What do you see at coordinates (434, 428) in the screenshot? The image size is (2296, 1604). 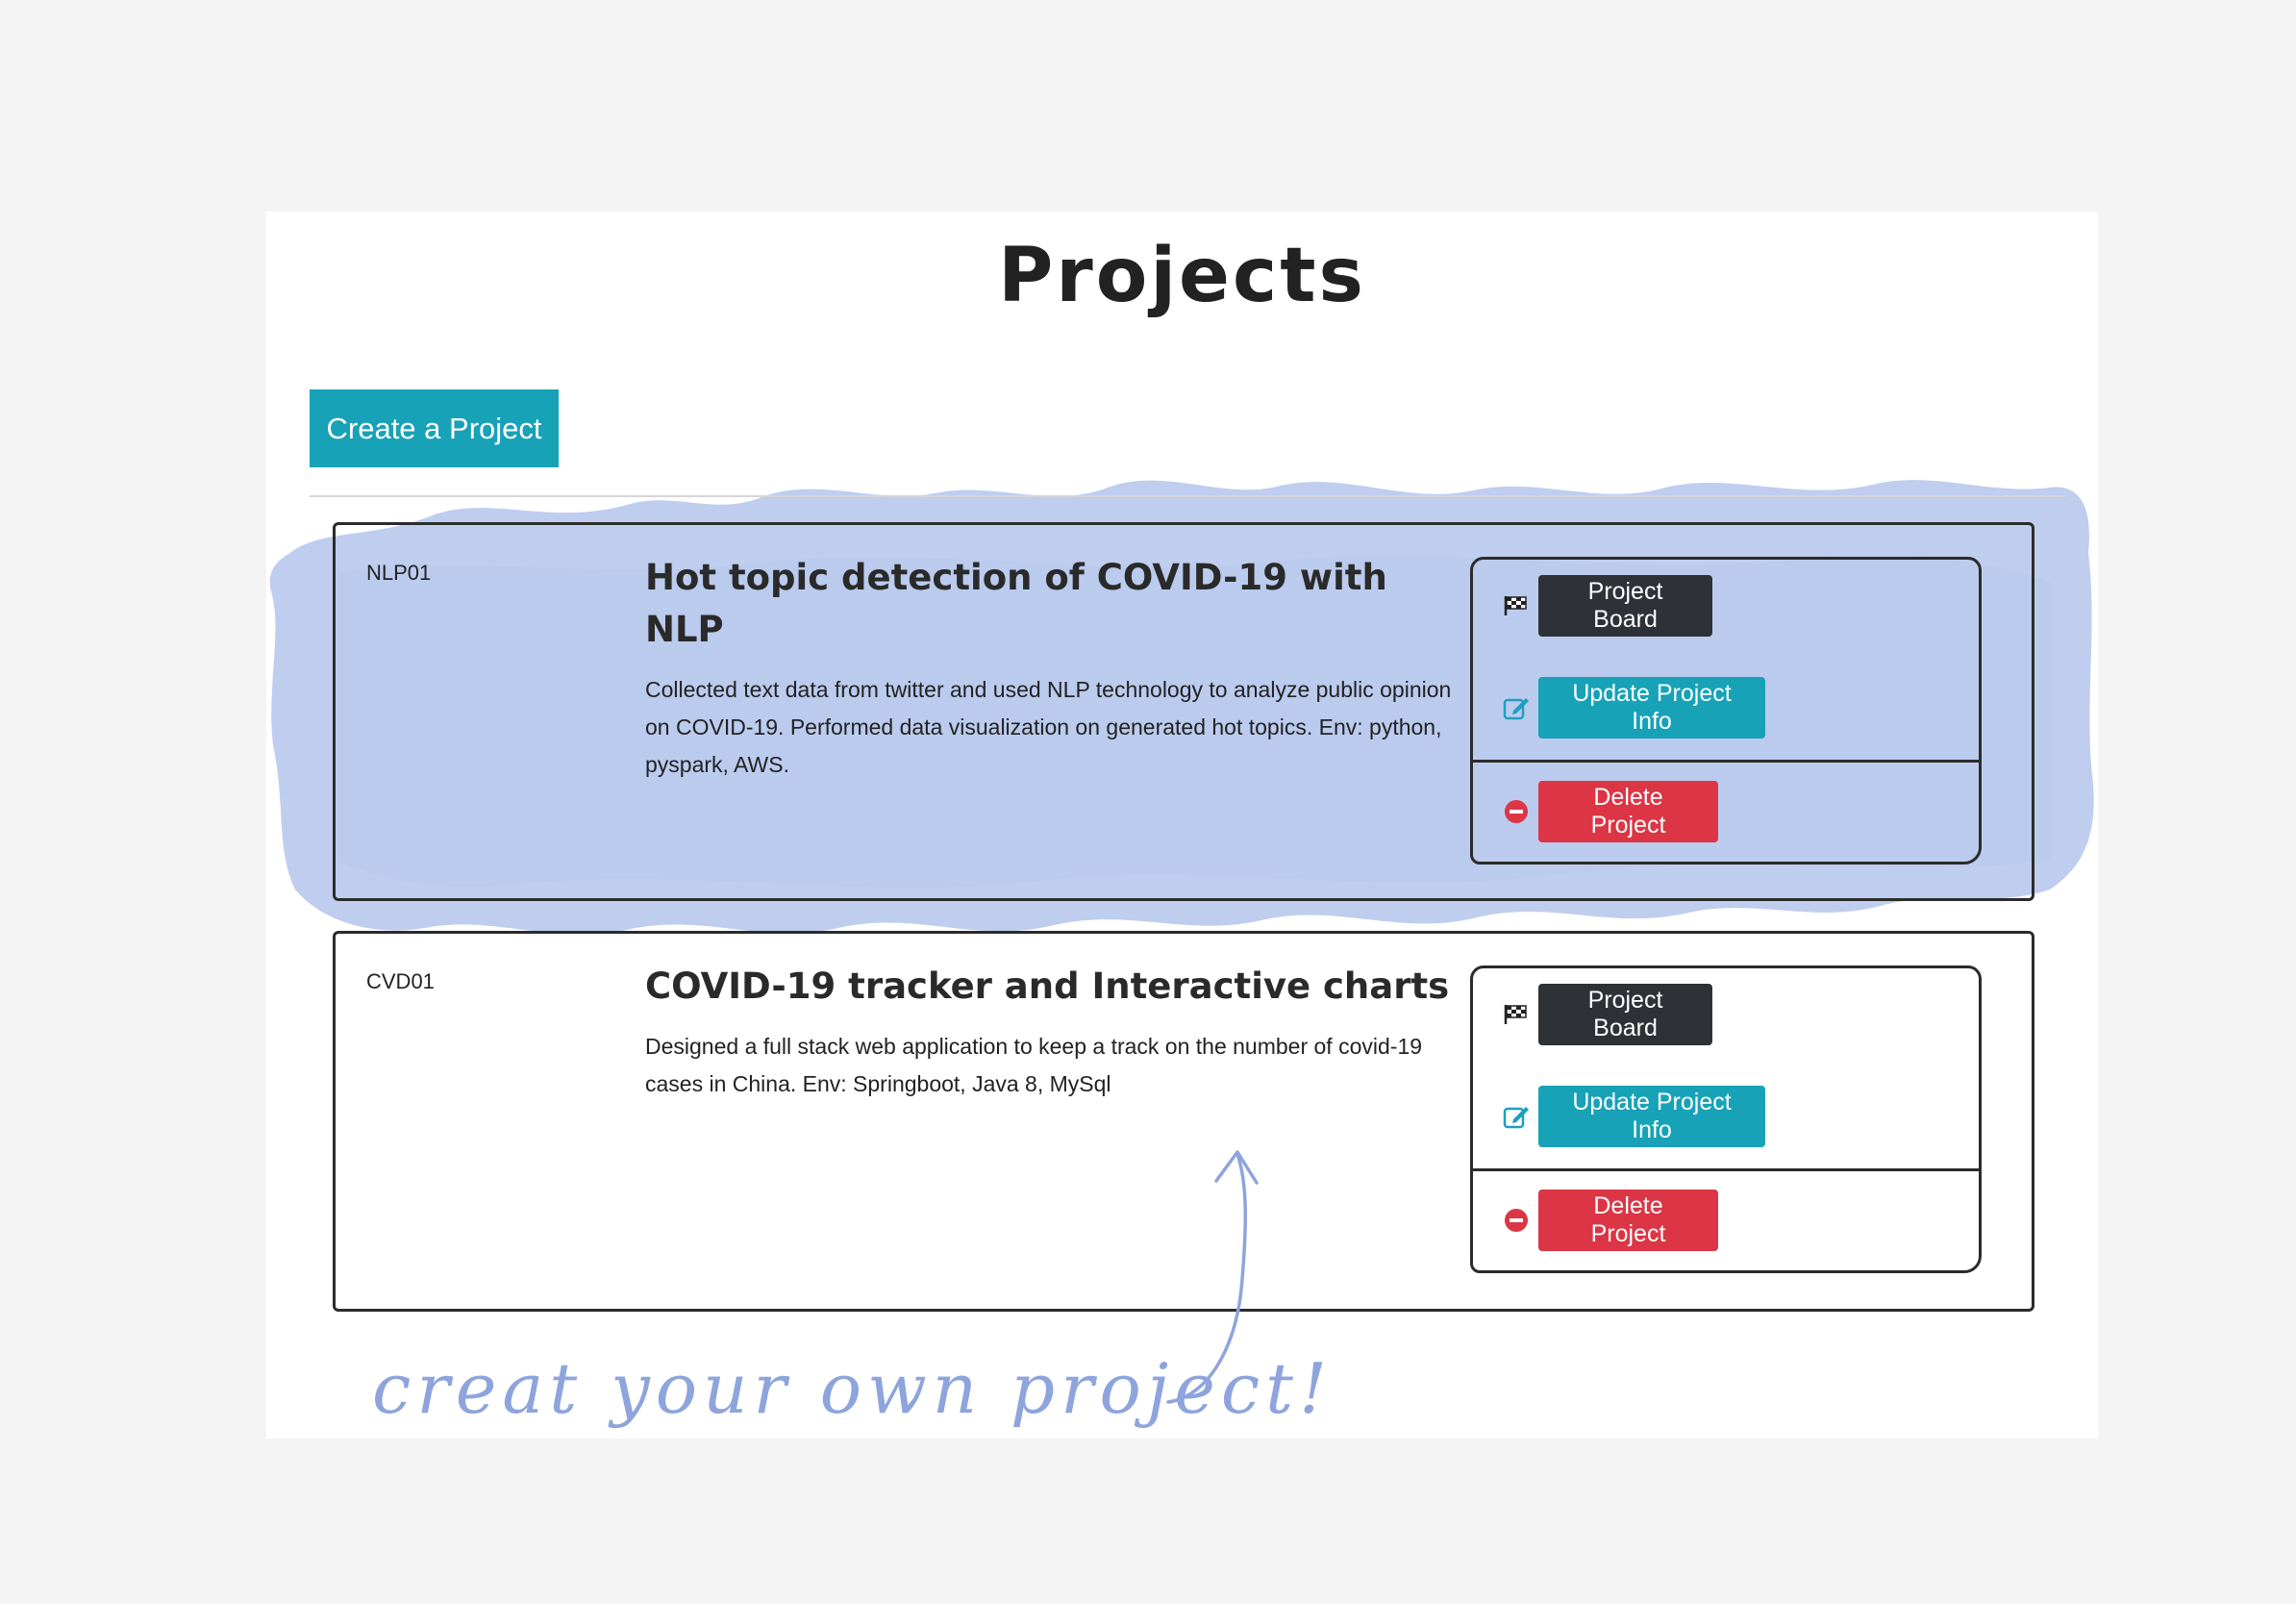 I see `create-project-button: Create a Project` at bounding box center [434, 428].